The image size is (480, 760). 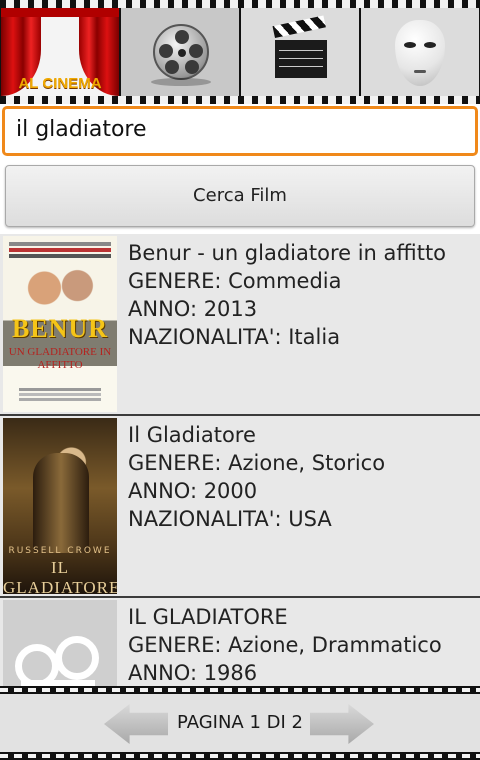 I want to click on curtain-valance, so click(x=60, y=12).